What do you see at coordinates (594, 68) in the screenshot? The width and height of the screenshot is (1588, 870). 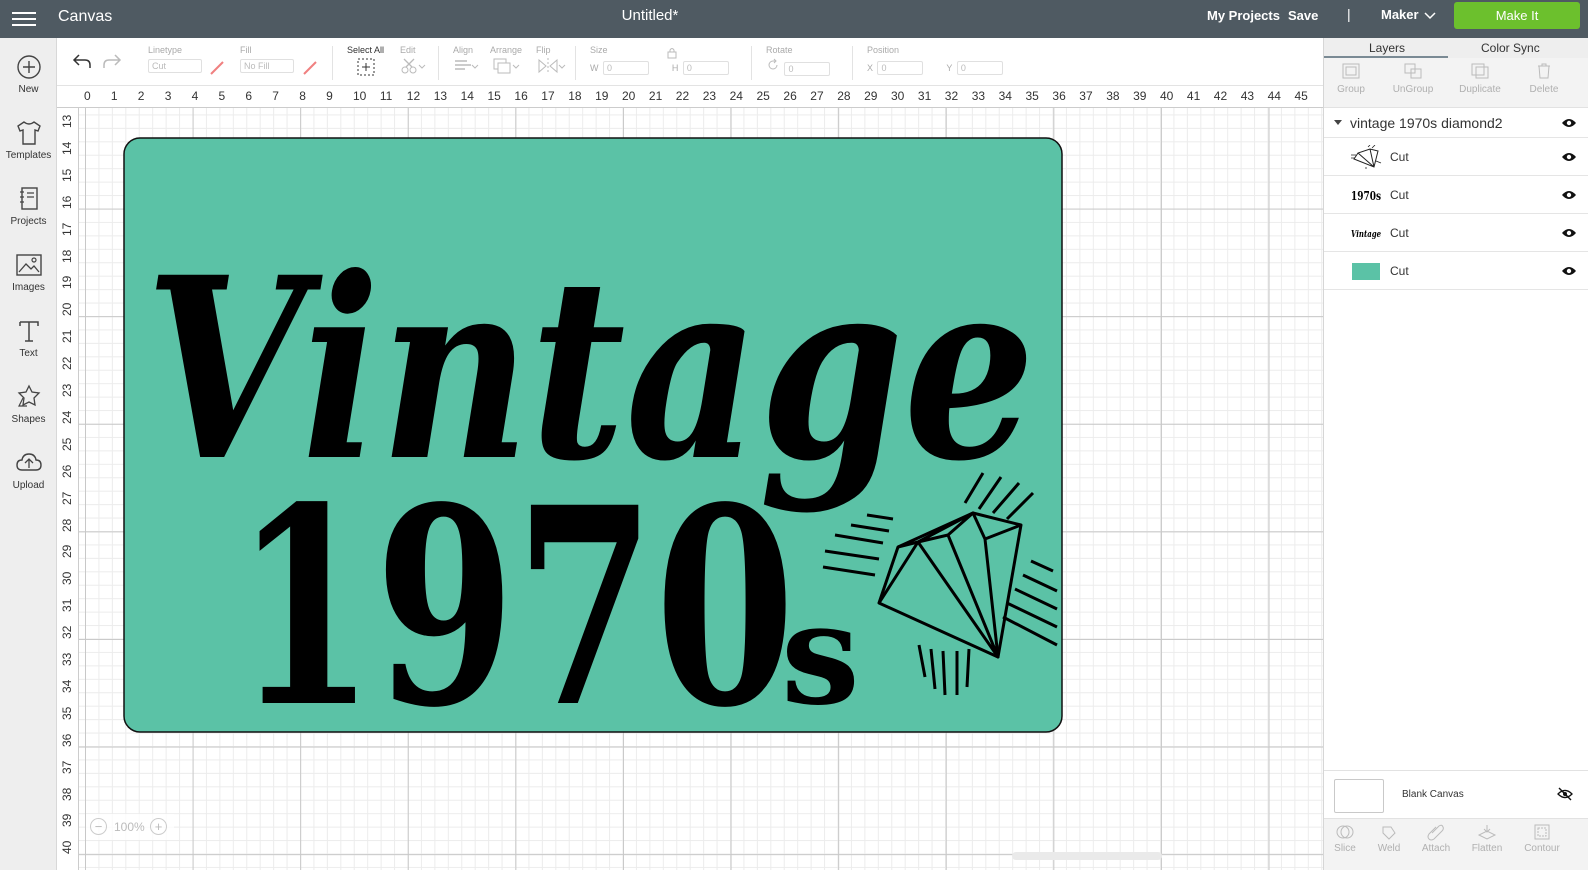 I see `width-label: W` at bounding box center [594, 68].